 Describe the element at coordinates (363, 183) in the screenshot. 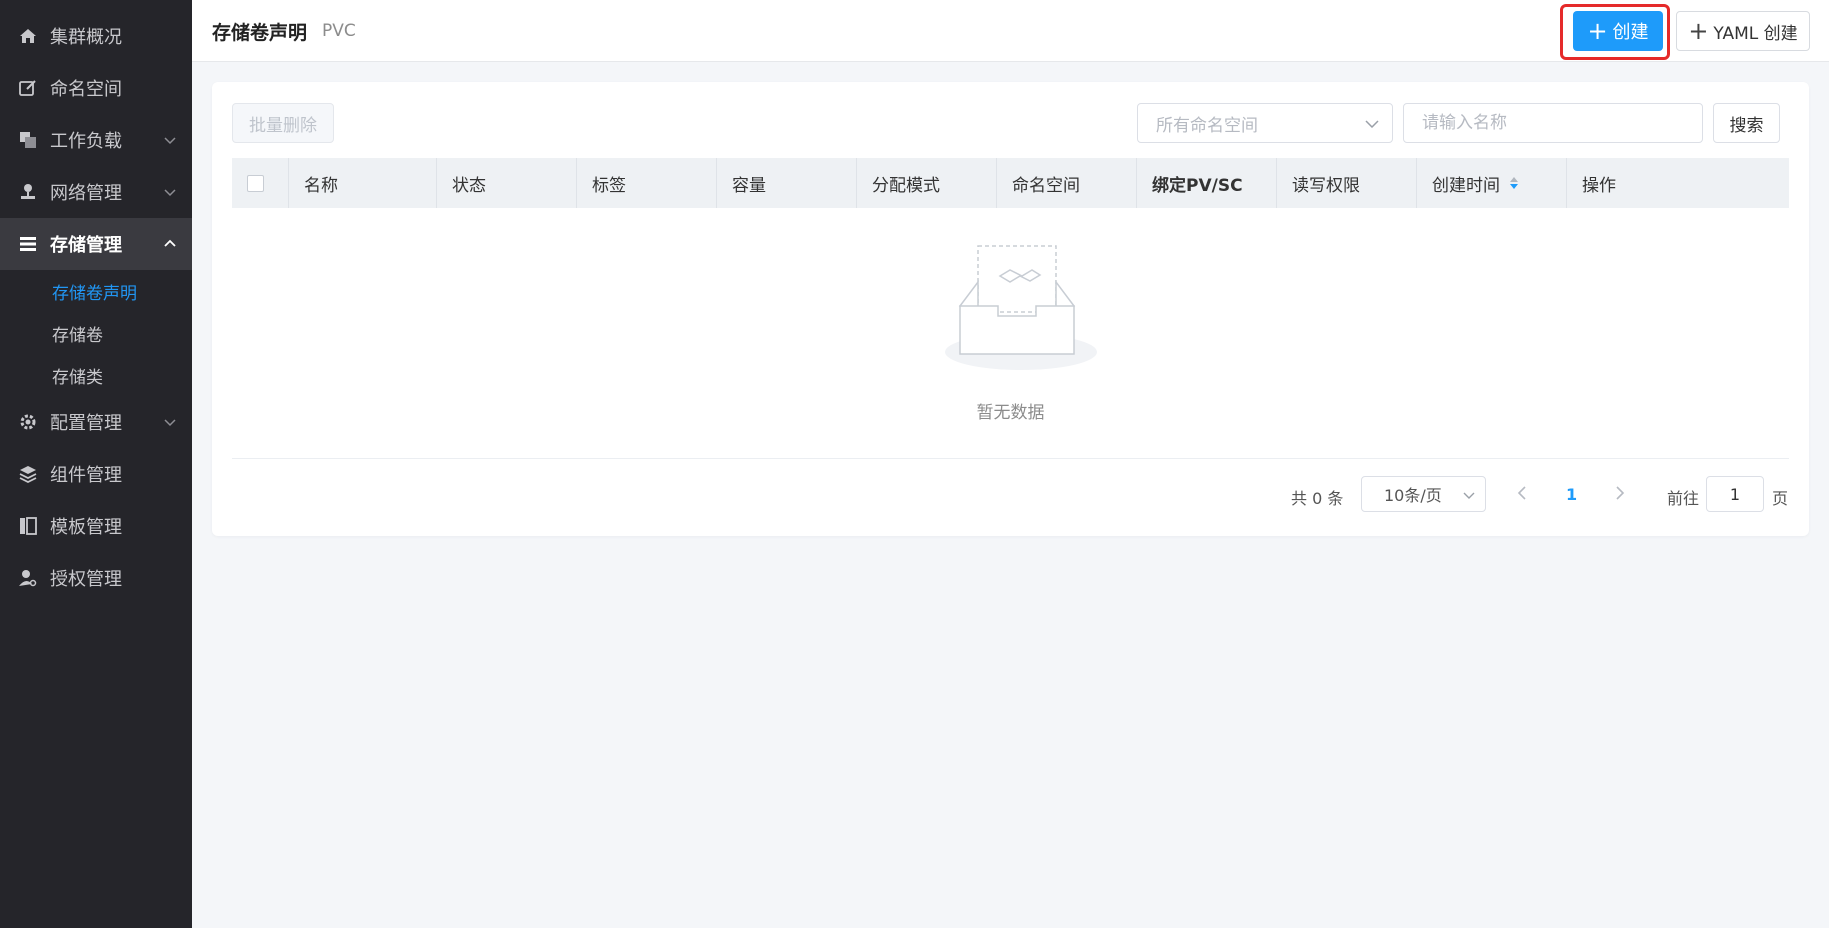

I see `column-header-name: 名称` at that location.